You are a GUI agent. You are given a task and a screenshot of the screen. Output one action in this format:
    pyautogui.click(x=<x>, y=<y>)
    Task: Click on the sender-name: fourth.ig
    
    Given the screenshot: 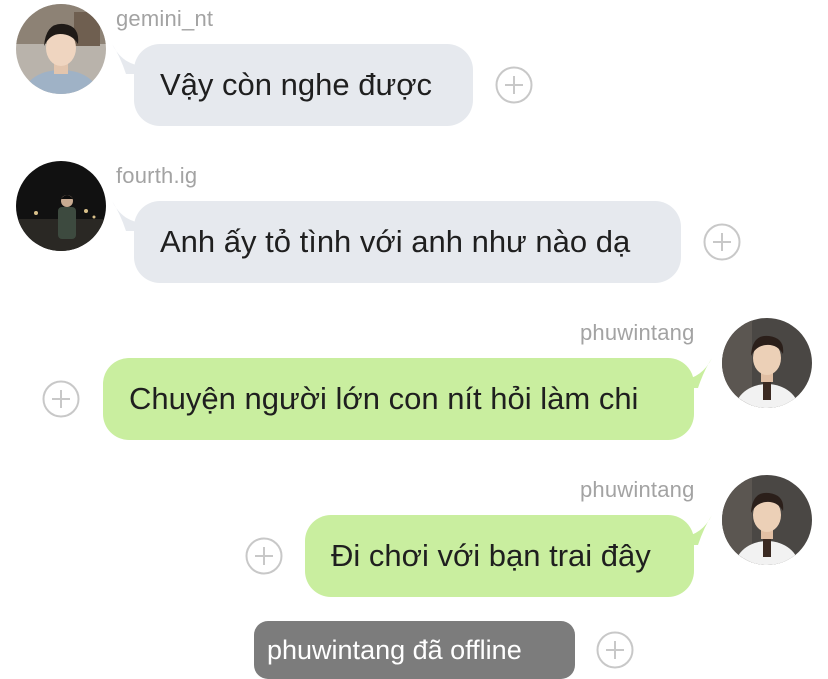 What is the action you would take?
    pyautogui.click(x=157, y=175)
    